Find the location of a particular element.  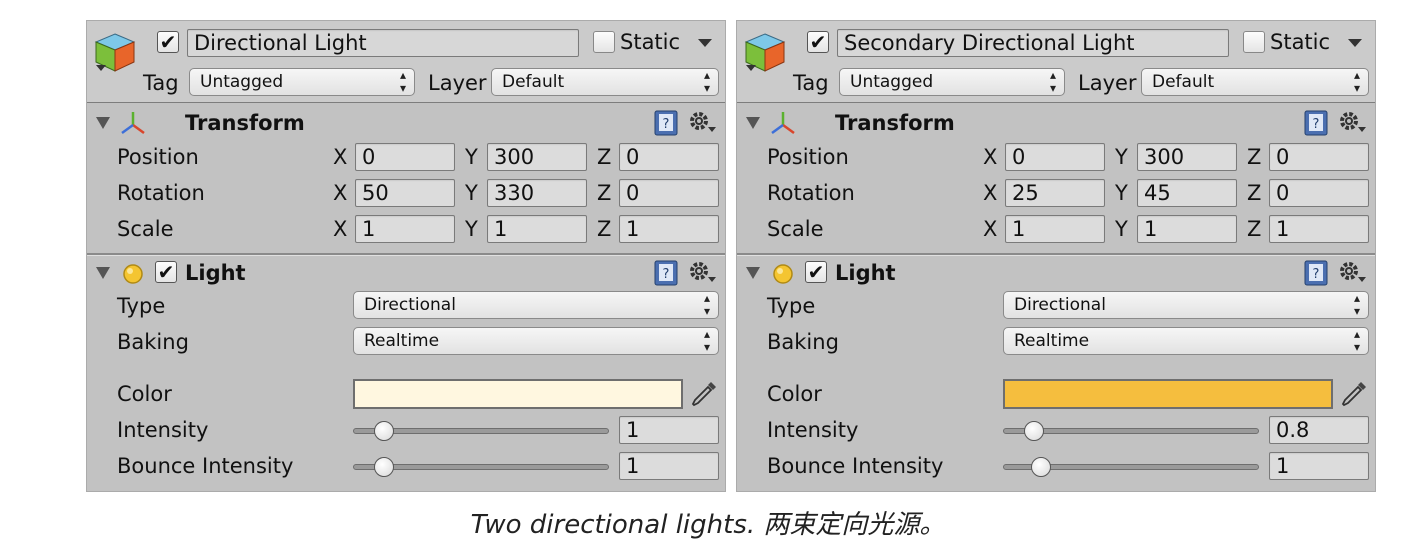

scale-z-axis-label: Z is located at coordinates (604, 229).